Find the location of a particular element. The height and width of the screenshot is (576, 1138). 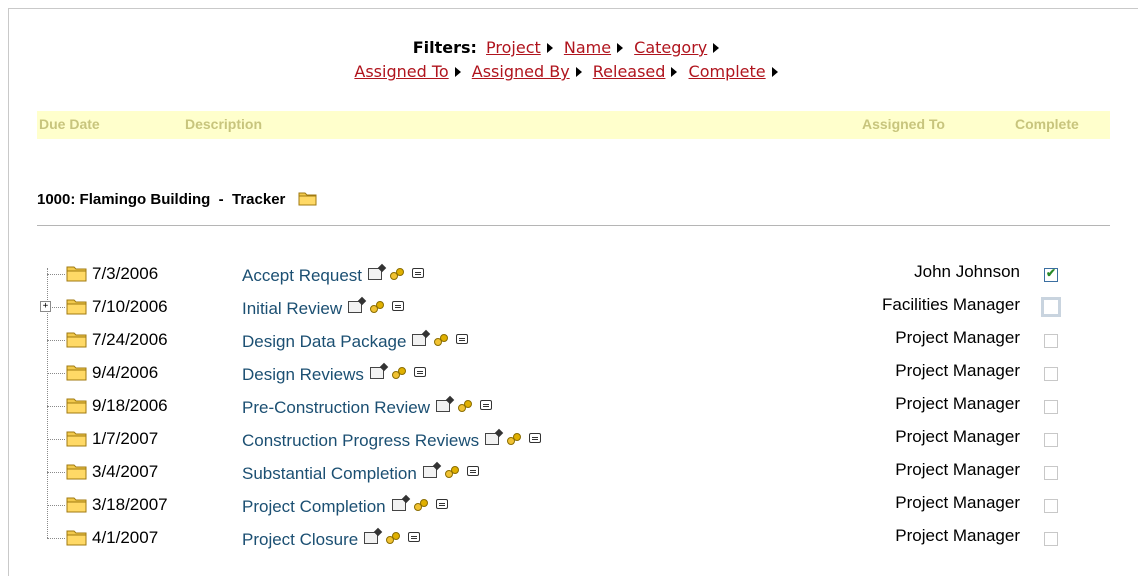

frame-top-border is located at coordinates (573, 8).